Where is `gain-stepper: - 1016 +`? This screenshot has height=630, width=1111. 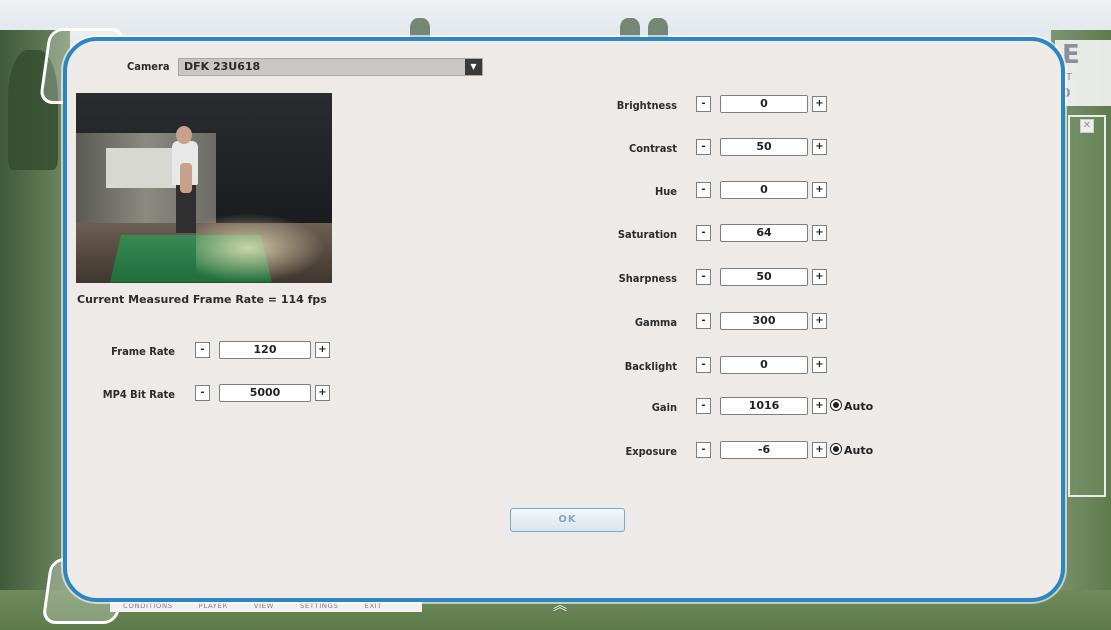
gain-stepper: - 1016 + is located at coordinates (766, 406).